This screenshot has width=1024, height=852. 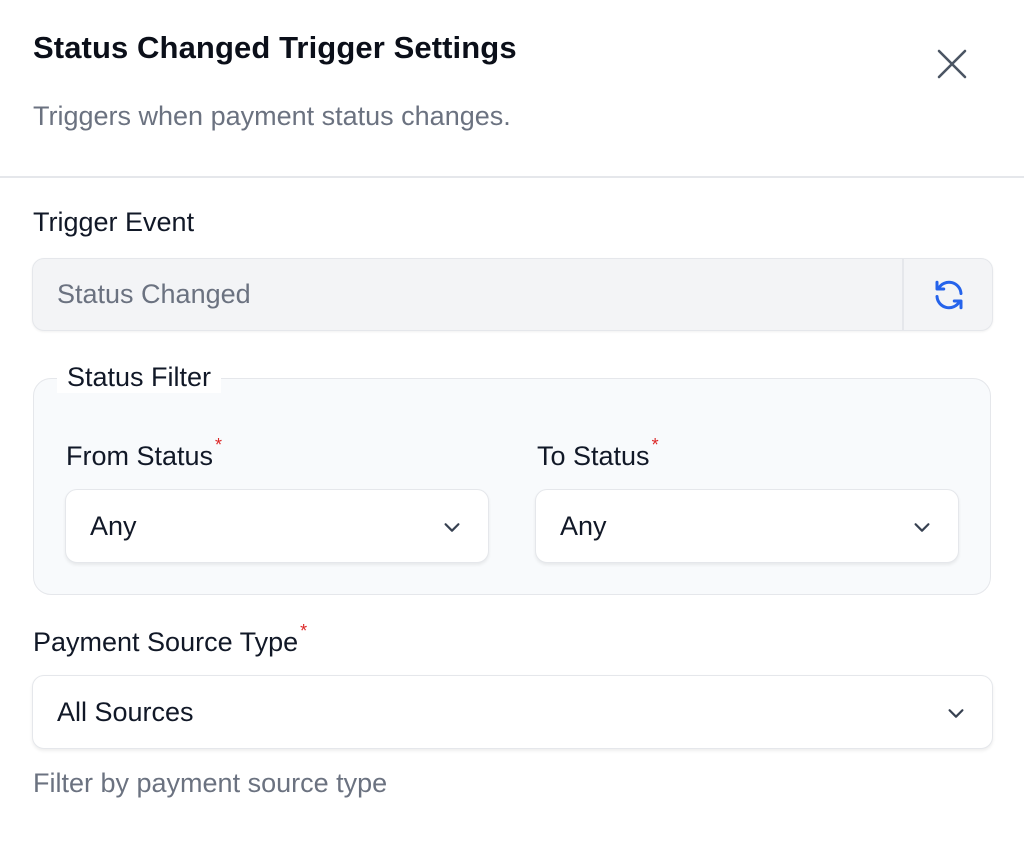 I want to click on close-icon, so click(x=952, y=64).